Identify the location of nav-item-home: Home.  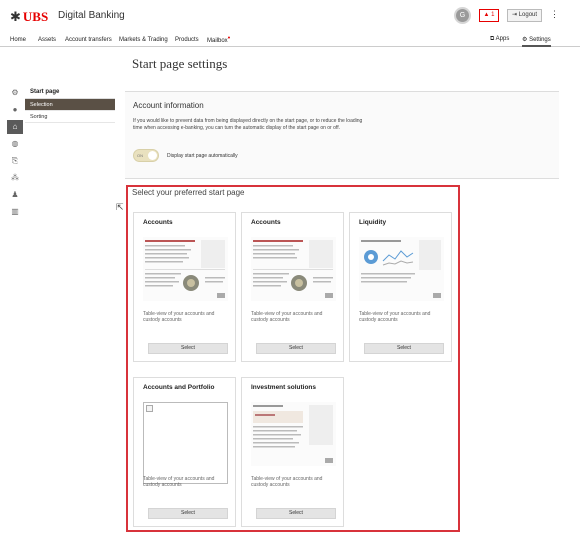
(18, 40).